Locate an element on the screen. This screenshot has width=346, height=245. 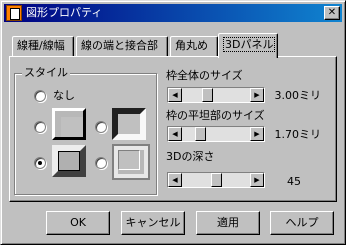
window-title: 図形プロパティ is located at coordinates (64, 12).